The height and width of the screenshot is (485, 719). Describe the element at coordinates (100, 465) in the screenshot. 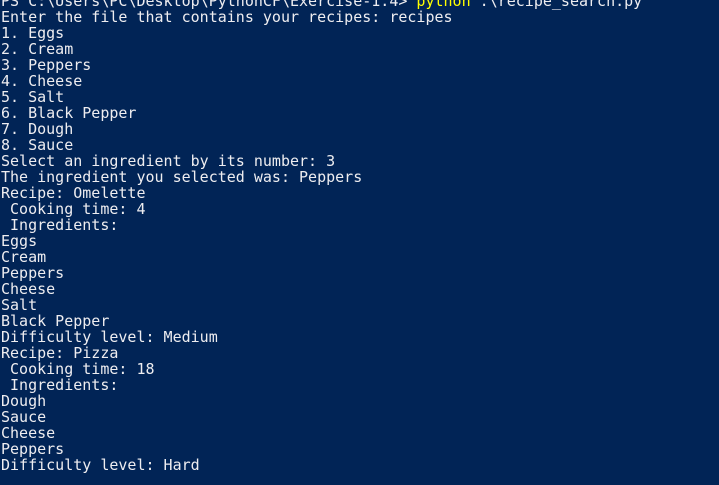

I see `output-line: Difficulty level: Hard` at that location.